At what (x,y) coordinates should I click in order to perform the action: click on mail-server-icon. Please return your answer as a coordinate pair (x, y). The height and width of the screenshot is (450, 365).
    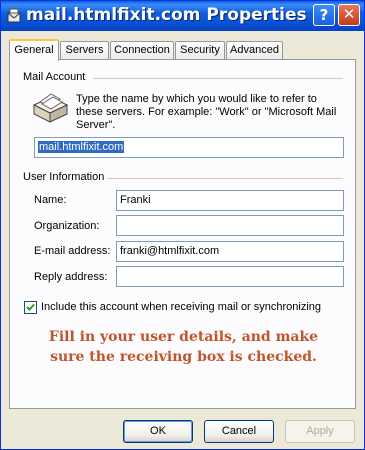
    Looking at the image, I should click on (50, 108).